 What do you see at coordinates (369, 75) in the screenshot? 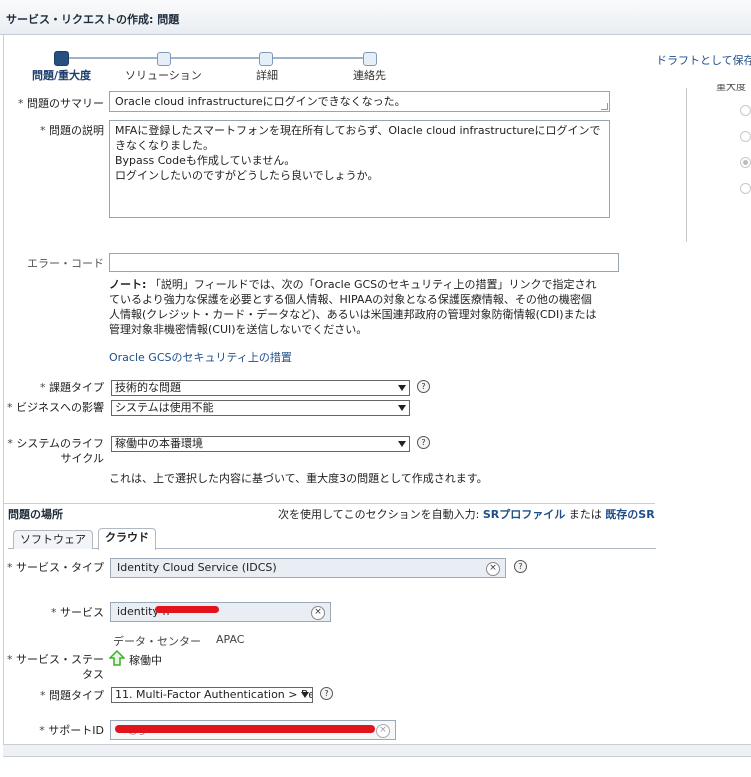
I see `train-label-4: 連絡先` at bounding box center [369, 75].